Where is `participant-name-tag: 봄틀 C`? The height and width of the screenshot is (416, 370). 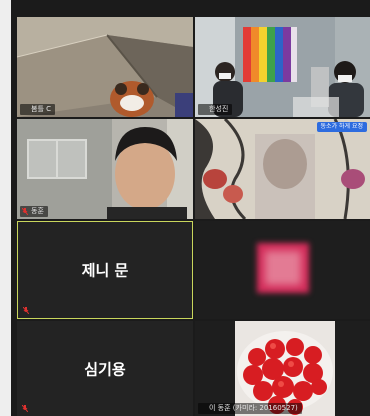 participant-name-tag: 봄틀 C is located at coordinates (37, 109).